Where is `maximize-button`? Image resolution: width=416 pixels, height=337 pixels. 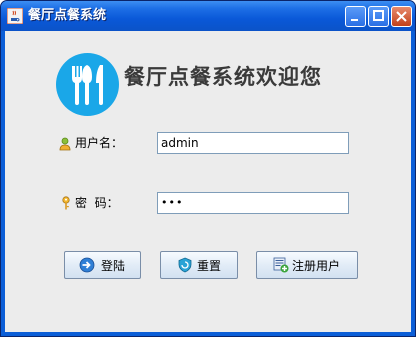 maximize-button is located at coordinates (378, 16).